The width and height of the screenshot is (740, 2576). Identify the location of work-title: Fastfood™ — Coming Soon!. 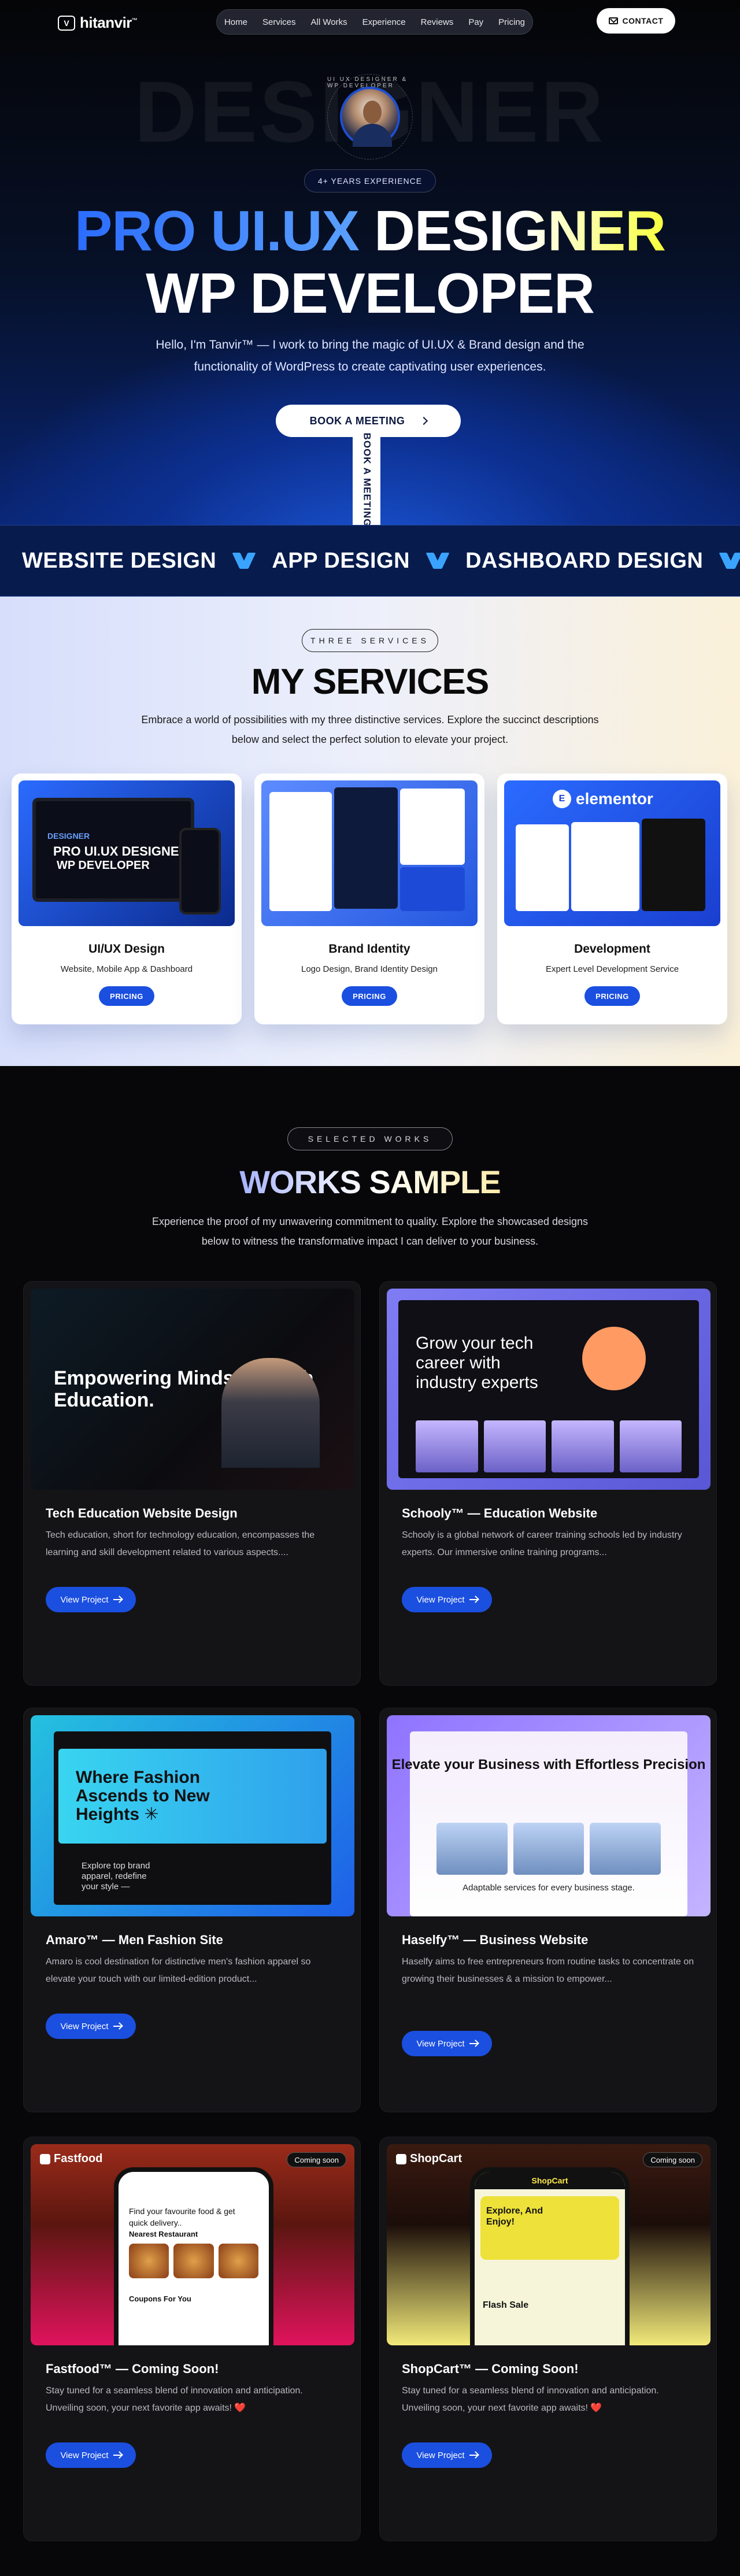
(132, 2369).